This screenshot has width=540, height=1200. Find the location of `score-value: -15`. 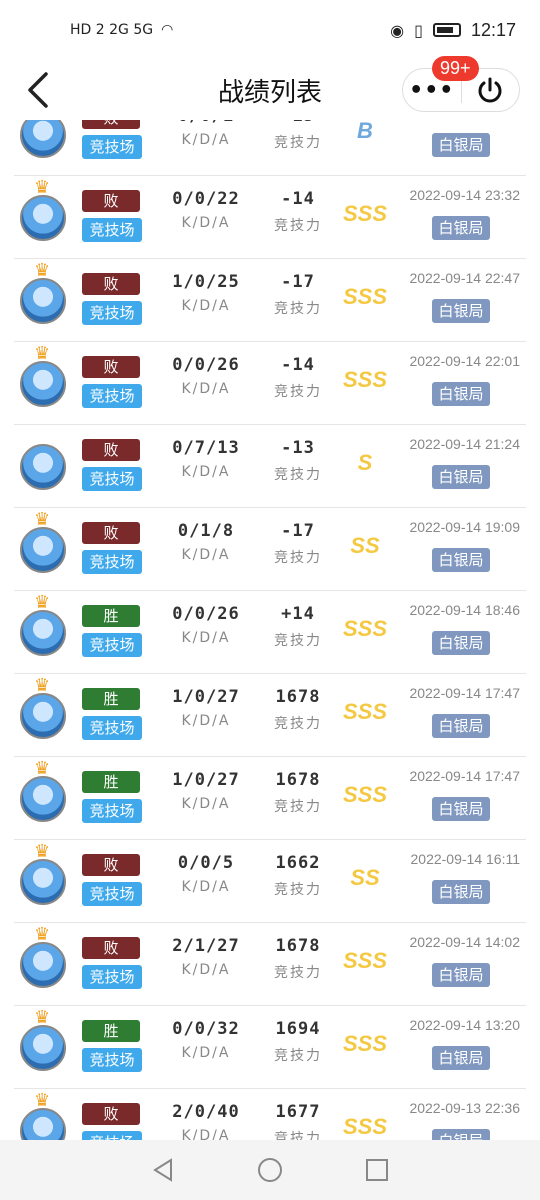

score-value: -15 is located at coordinates (298, 123).